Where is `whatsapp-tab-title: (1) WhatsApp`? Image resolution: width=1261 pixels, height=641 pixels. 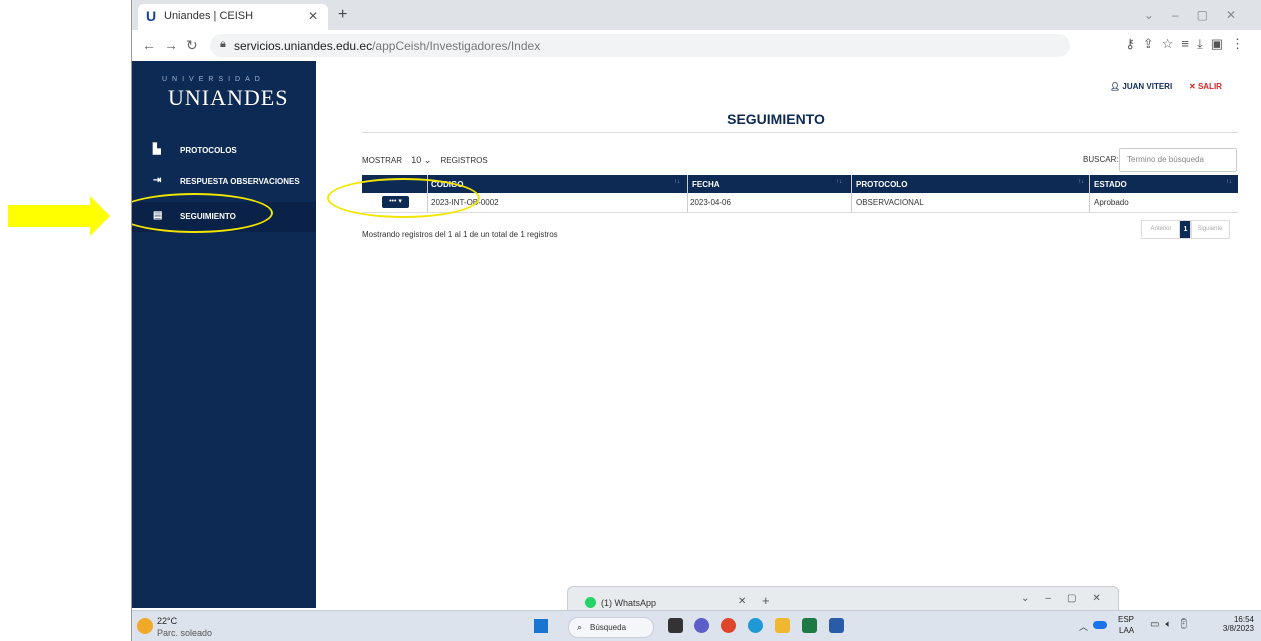
whatsapp-tab-title: (1) WhatsApp is located at coordinates (629, 603).